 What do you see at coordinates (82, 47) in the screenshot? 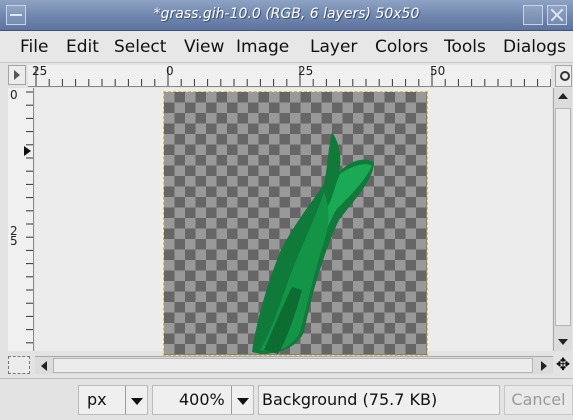
I see `menu-edit: Edit` at bounding box center [82, 47].